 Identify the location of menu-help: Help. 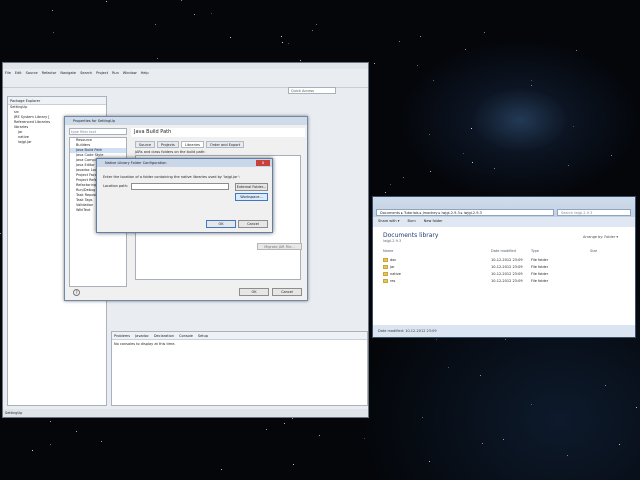
(145, 74).